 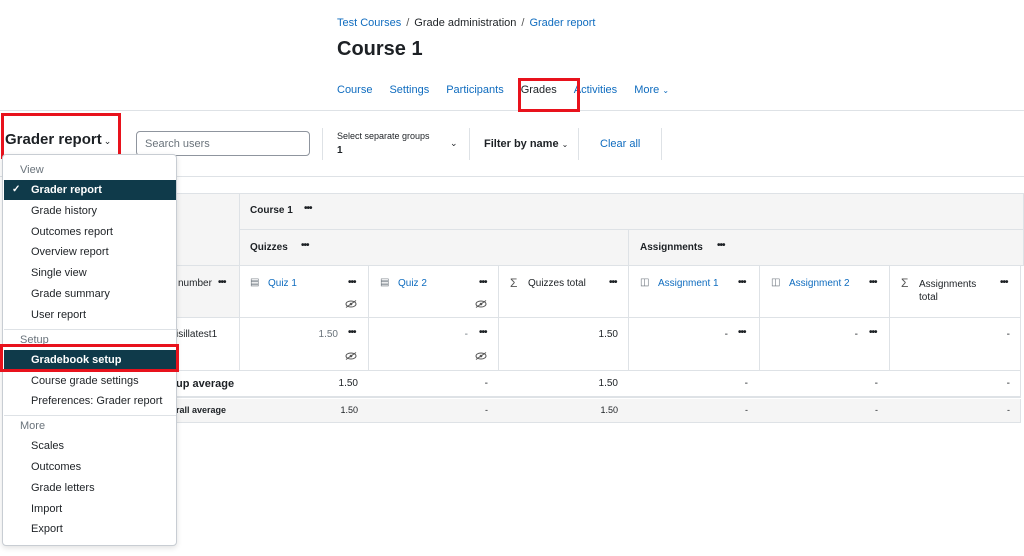 I want to click on dropdown-item-outcomes: Outcomes, so click(x=90, y=467).